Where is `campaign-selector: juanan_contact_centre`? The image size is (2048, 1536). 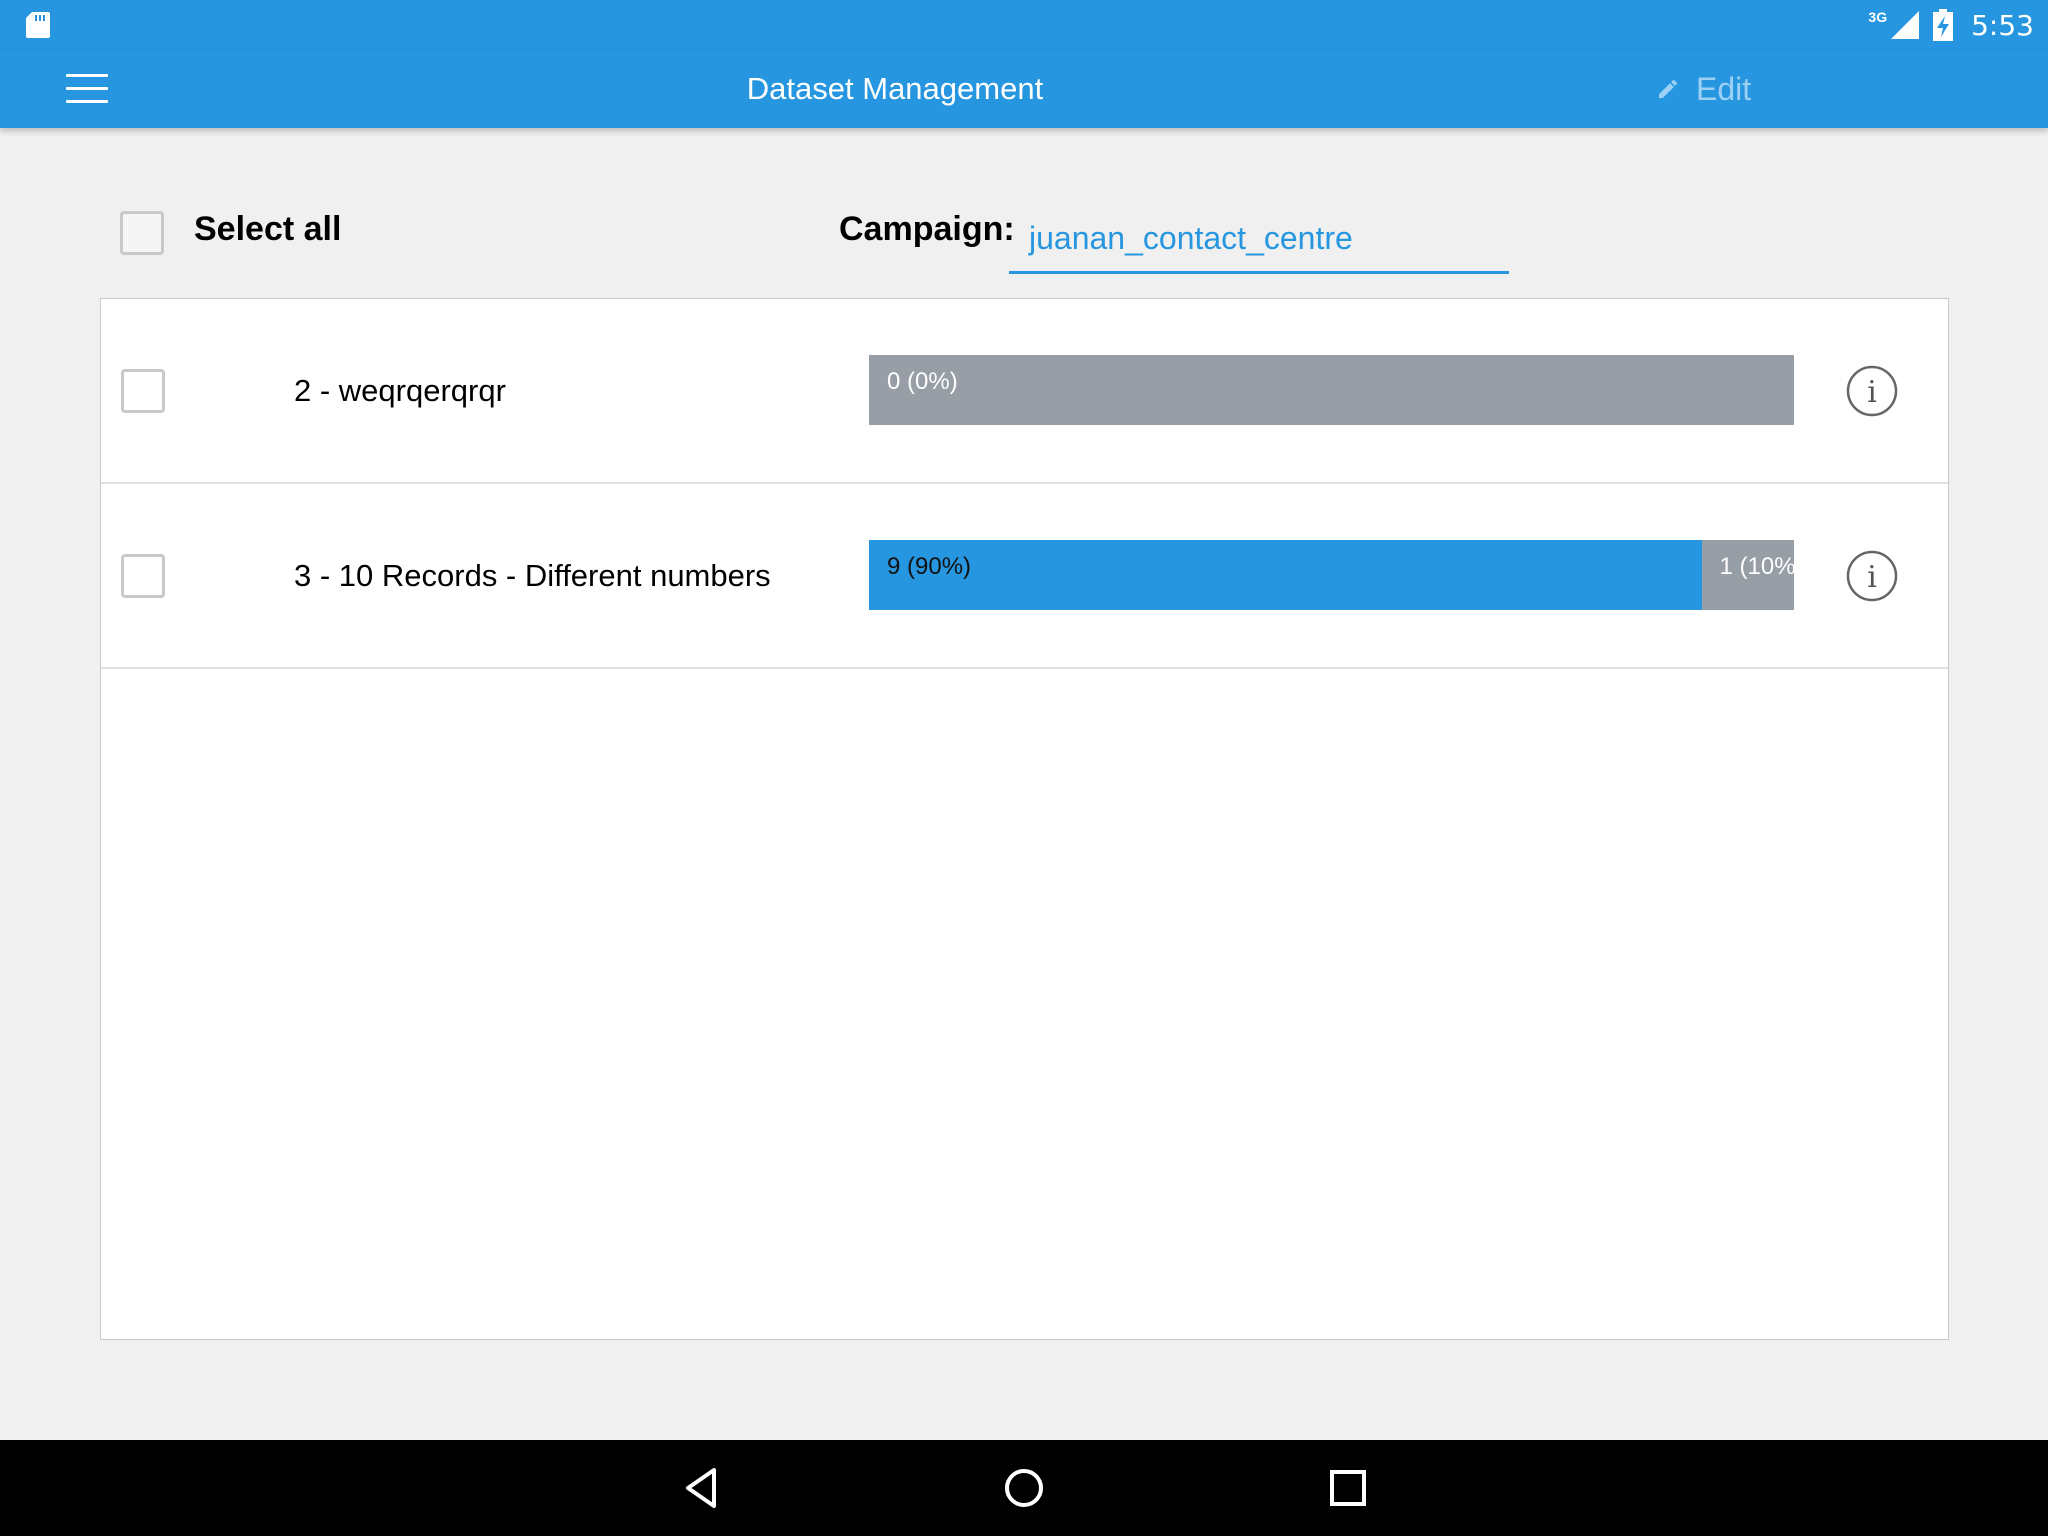
campaign-selector: juanan_contact_centre is located at coordinates (1259, 243).